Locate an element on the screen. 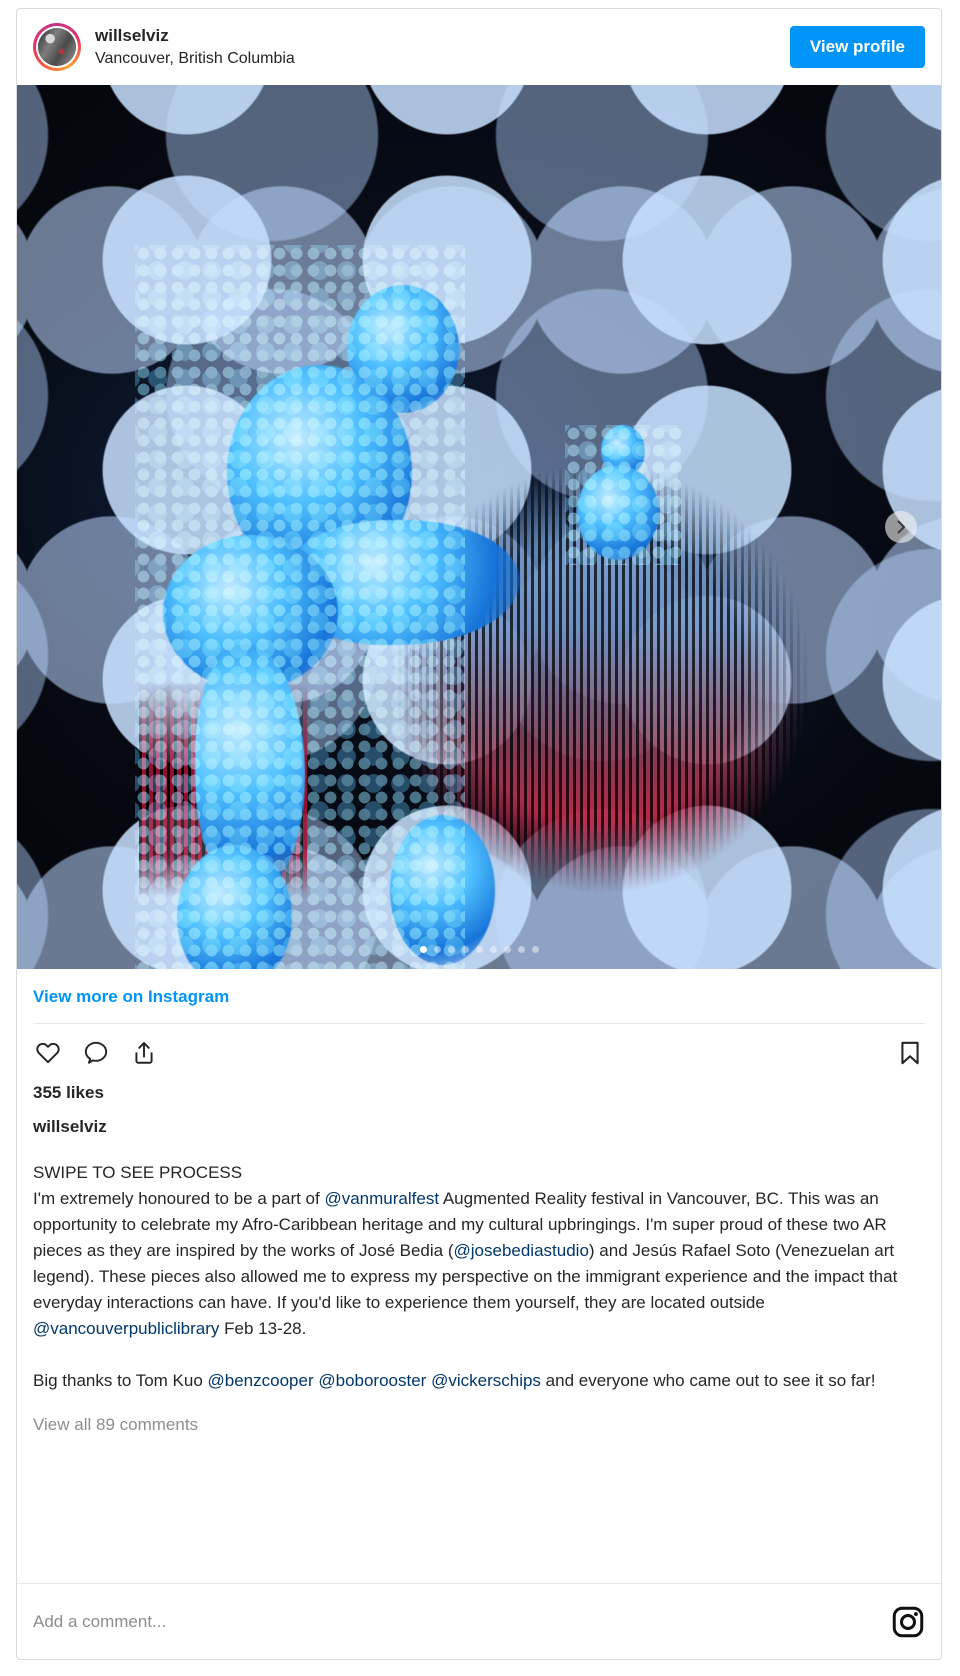 This screenshot has height=1676, width=960. carousel-dots is located at coordinates (479, 949).